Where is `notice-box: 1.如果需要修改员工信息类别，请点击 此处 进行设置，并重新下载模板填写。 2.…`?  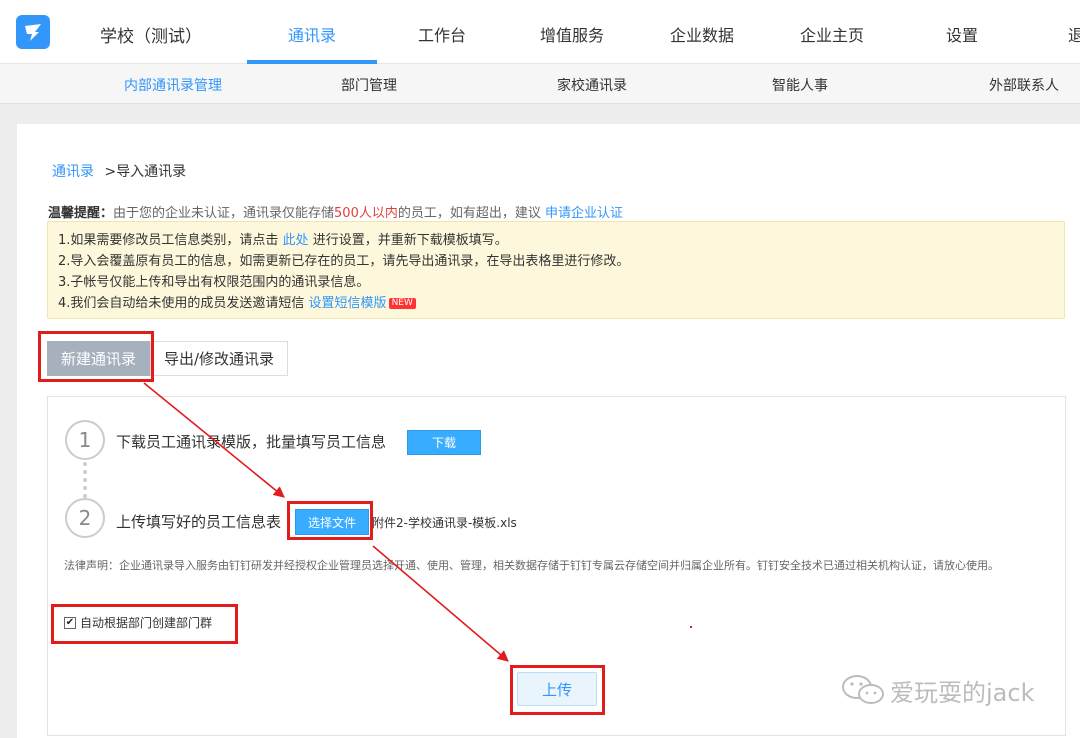
notice-box: 1.如果需要修改员工信息类别，请点击 此处 进行设置，并重新下载模板填写。 2.… is located at coordinates (556, 270).